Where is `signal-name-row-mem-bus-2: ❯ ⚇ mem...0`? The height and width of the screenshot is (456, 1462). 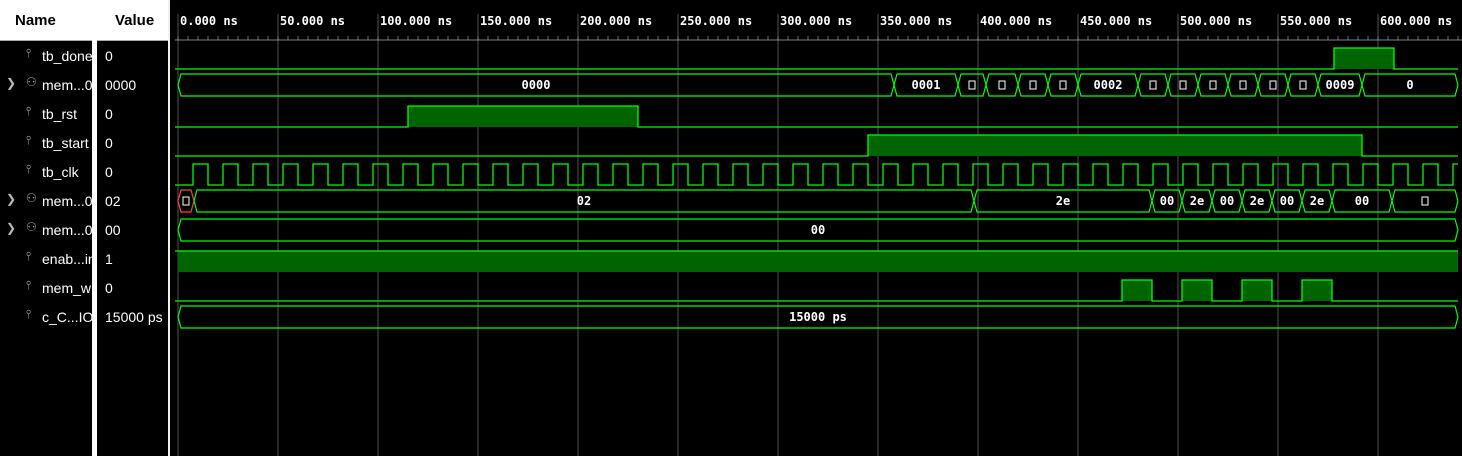 signal-name-row-mem-bus-2: ❯ ⚇ mem...0 is located at coordinates (46, 201).